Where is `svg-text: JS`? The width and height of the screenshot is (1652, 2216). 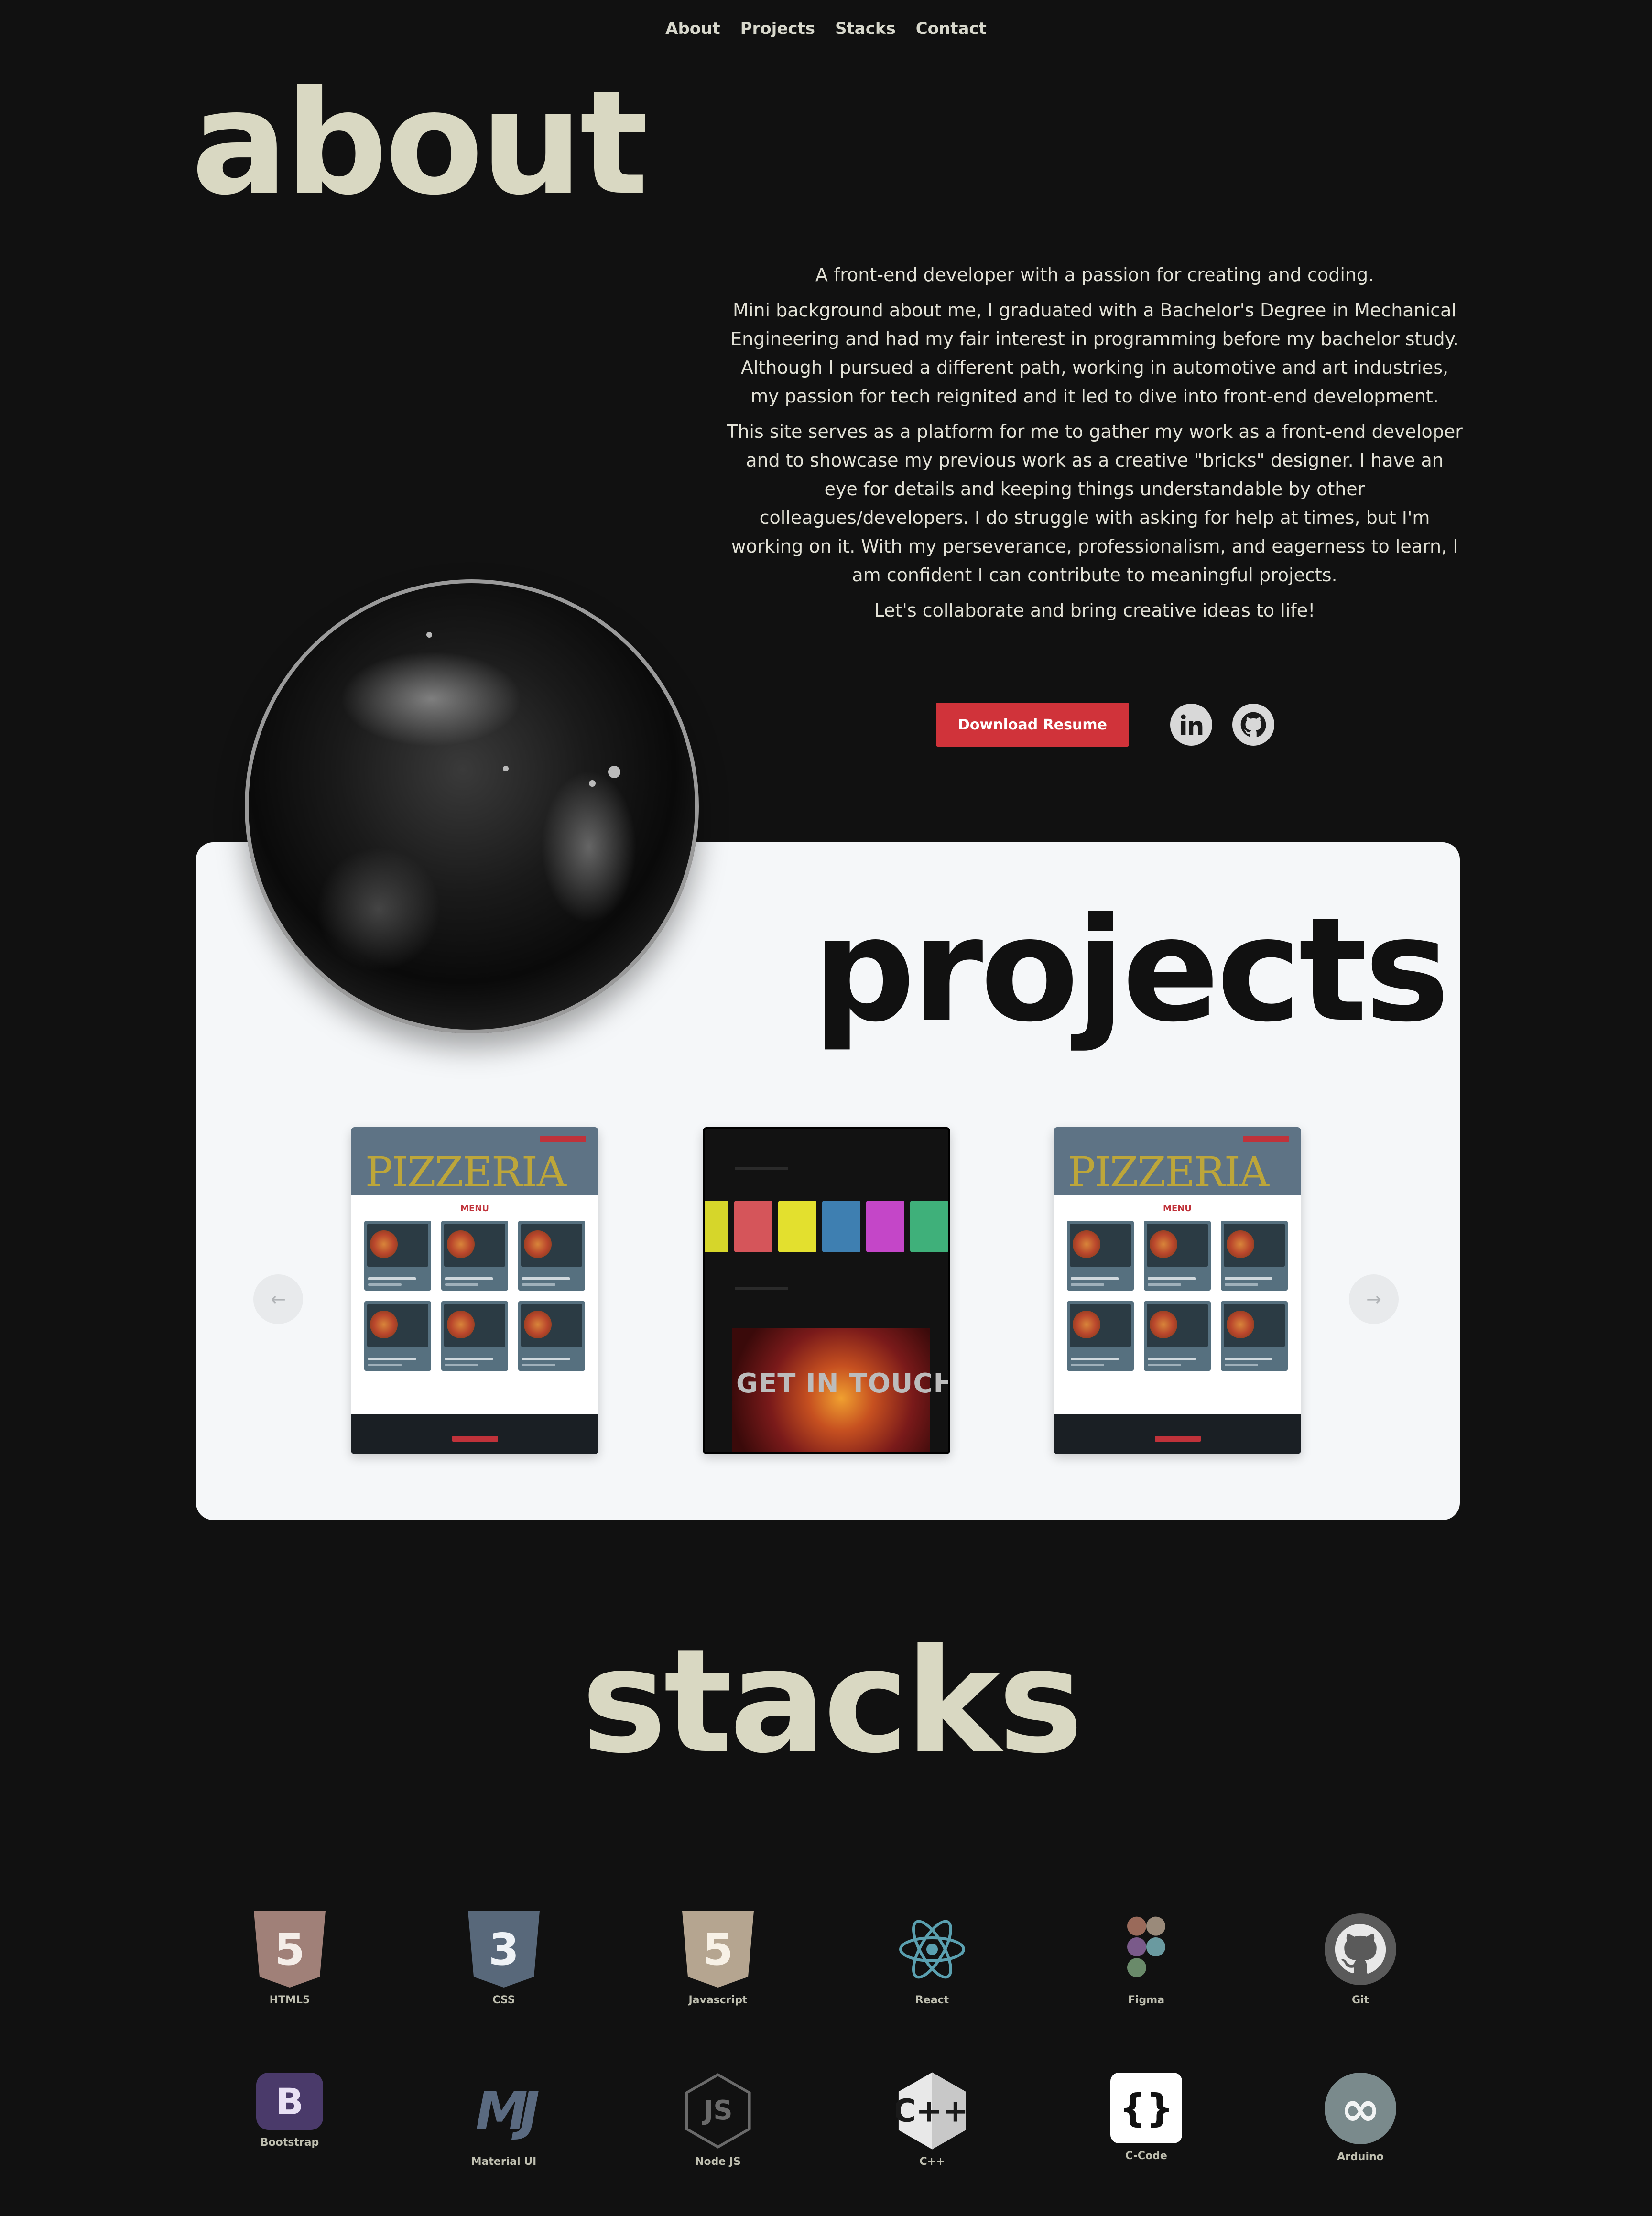
svg-text: JS is located at coordinates (716, 2110).